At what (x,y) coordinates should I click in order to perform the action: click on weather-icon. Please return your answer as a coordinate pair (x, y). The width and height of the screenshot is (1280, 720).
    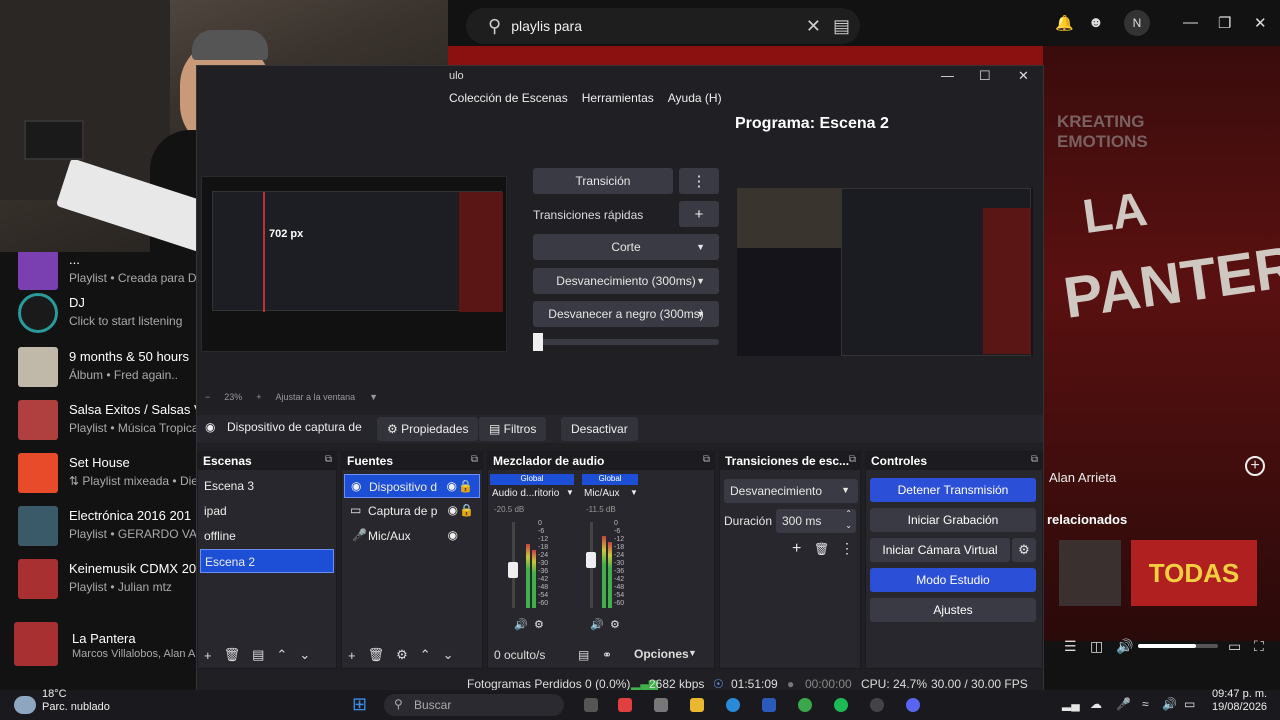
    Looking at the image, I should click on (25, 705).